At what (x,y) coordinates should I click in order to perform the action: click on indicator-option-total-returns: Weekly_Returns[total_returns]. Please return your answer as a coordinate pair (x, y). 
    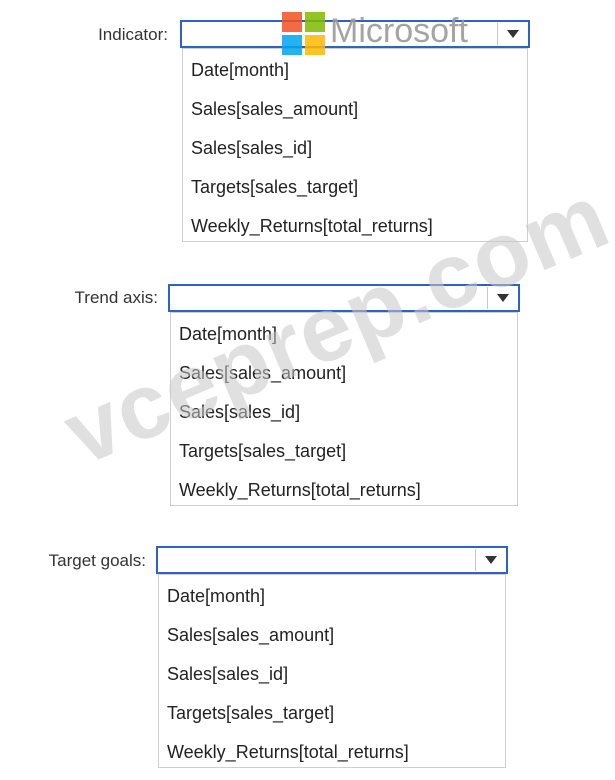
    Looking at the image, I should click on (355, 226).